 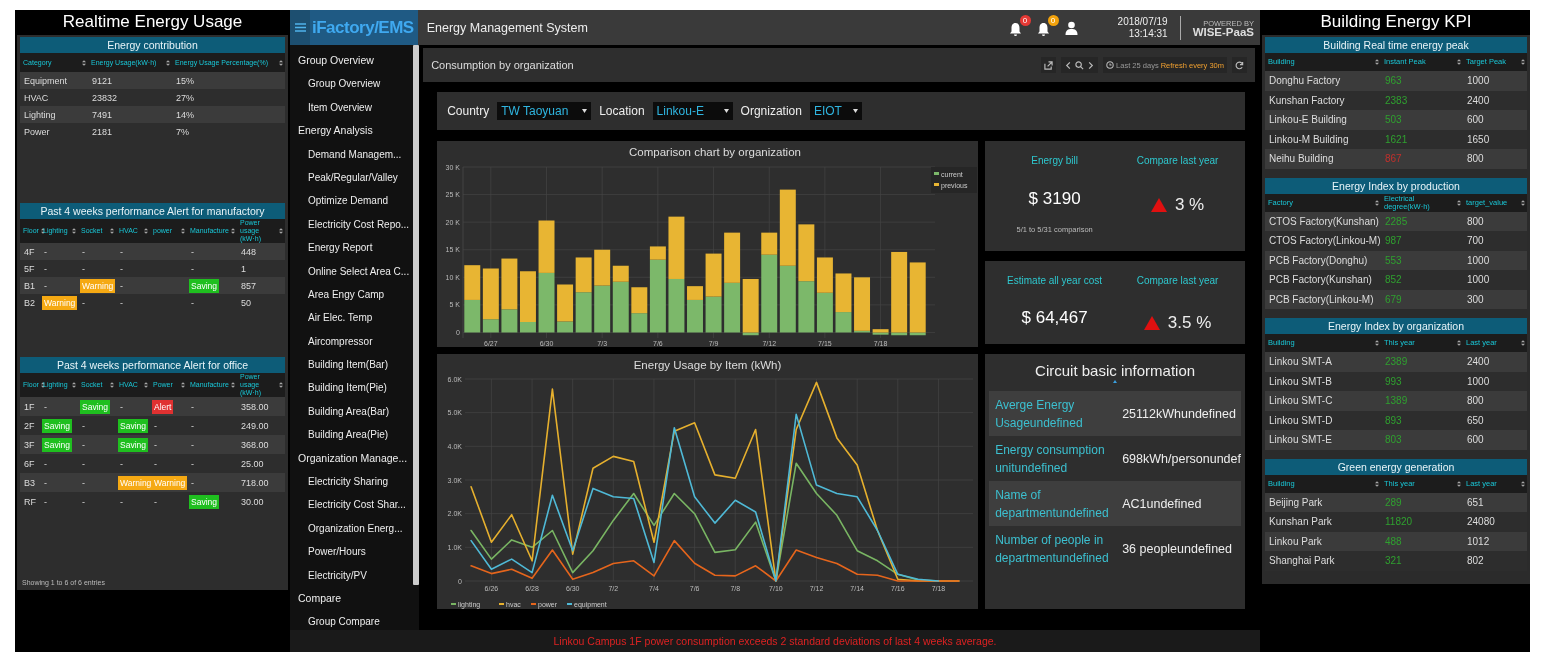 What do you see at coordinates (1393, 241) in the screenshot?
I see `table-cell-text: 987` at bounding box center [1393, 241].